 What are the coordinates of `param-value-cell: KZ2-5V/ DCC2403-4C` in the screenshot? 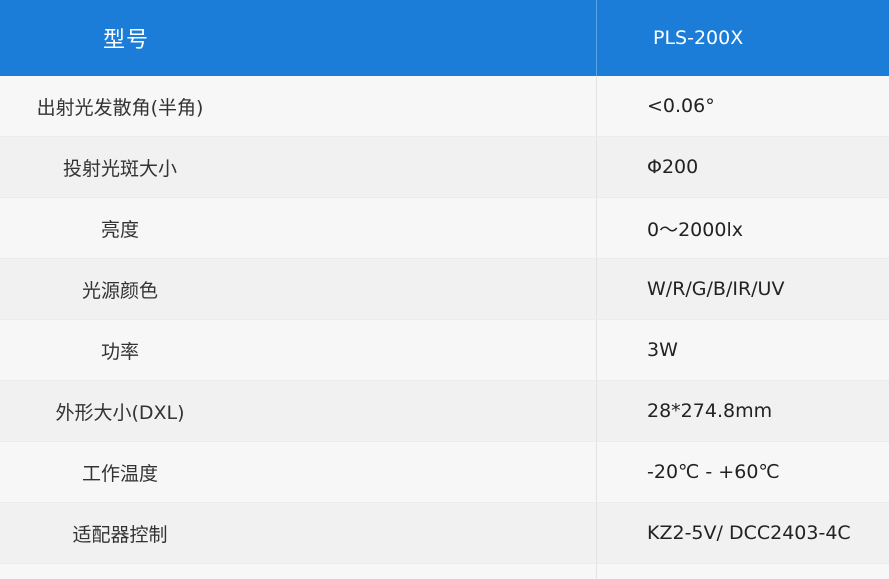 It's located at (743, 533).